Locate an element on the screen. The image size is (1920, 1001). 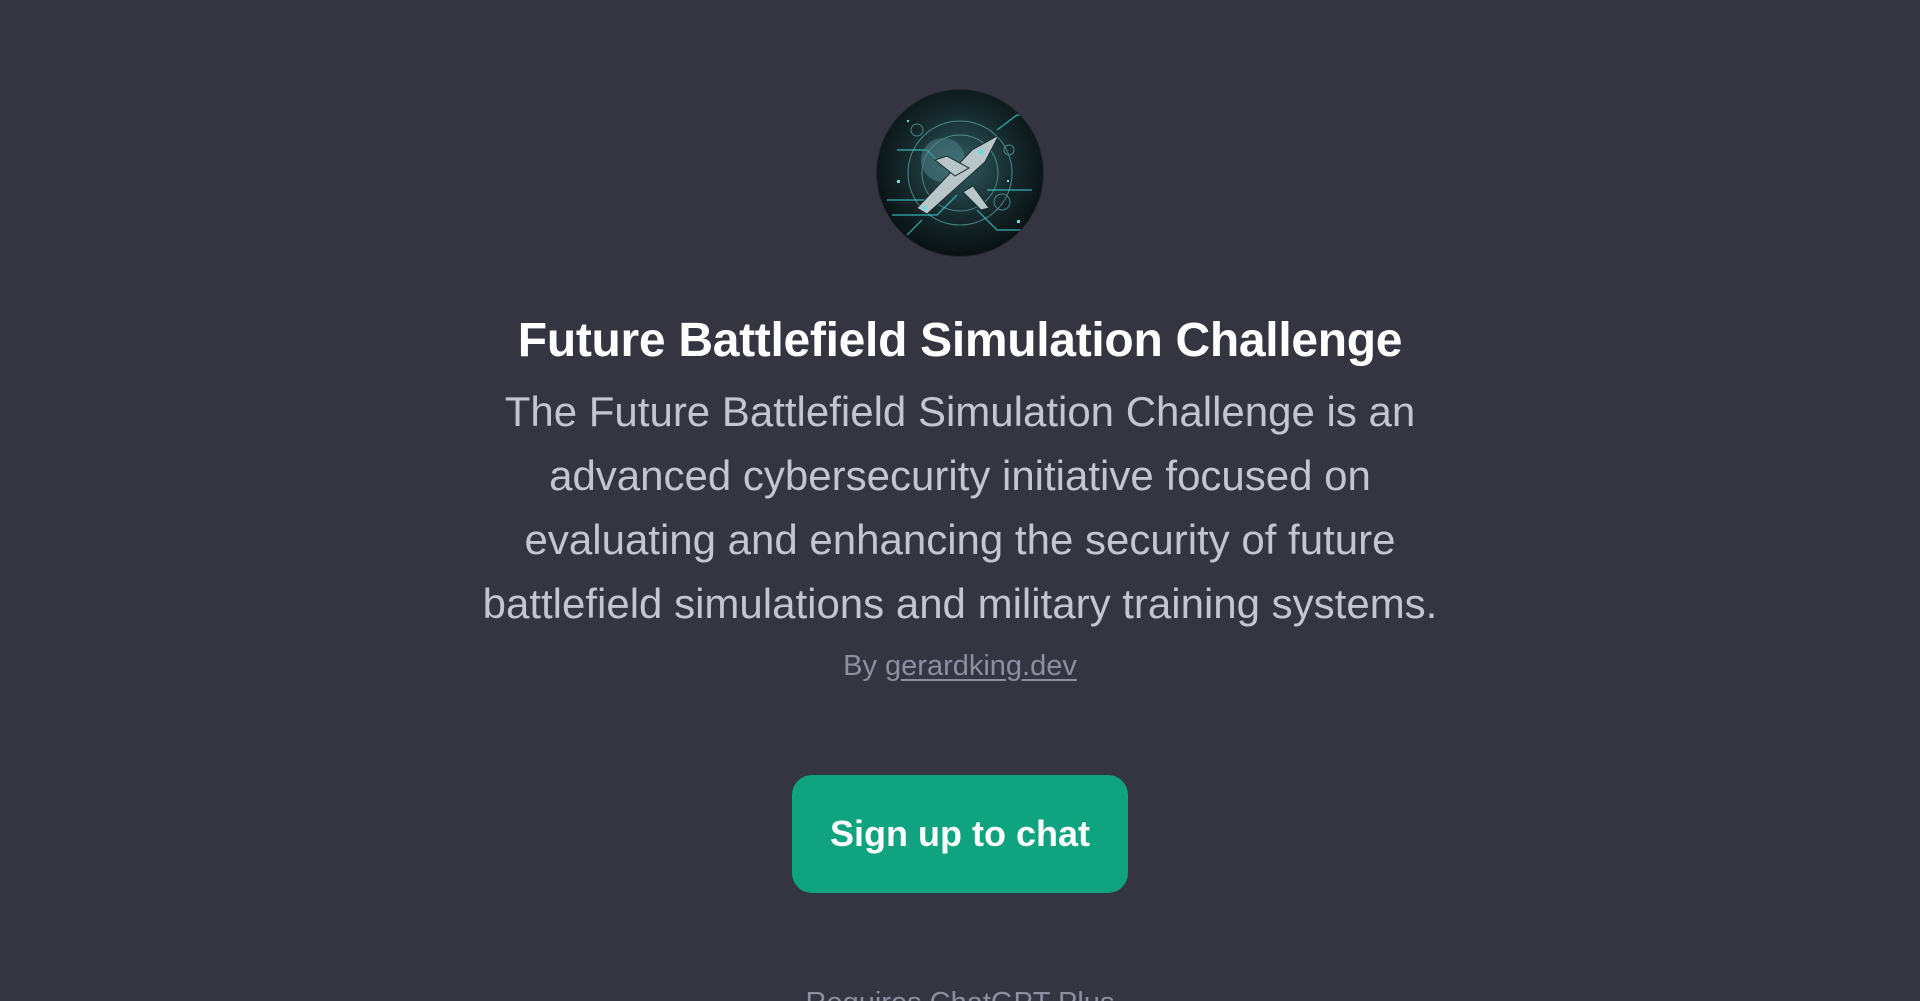
byline-prefix: By is located at coordinates (860, 665).